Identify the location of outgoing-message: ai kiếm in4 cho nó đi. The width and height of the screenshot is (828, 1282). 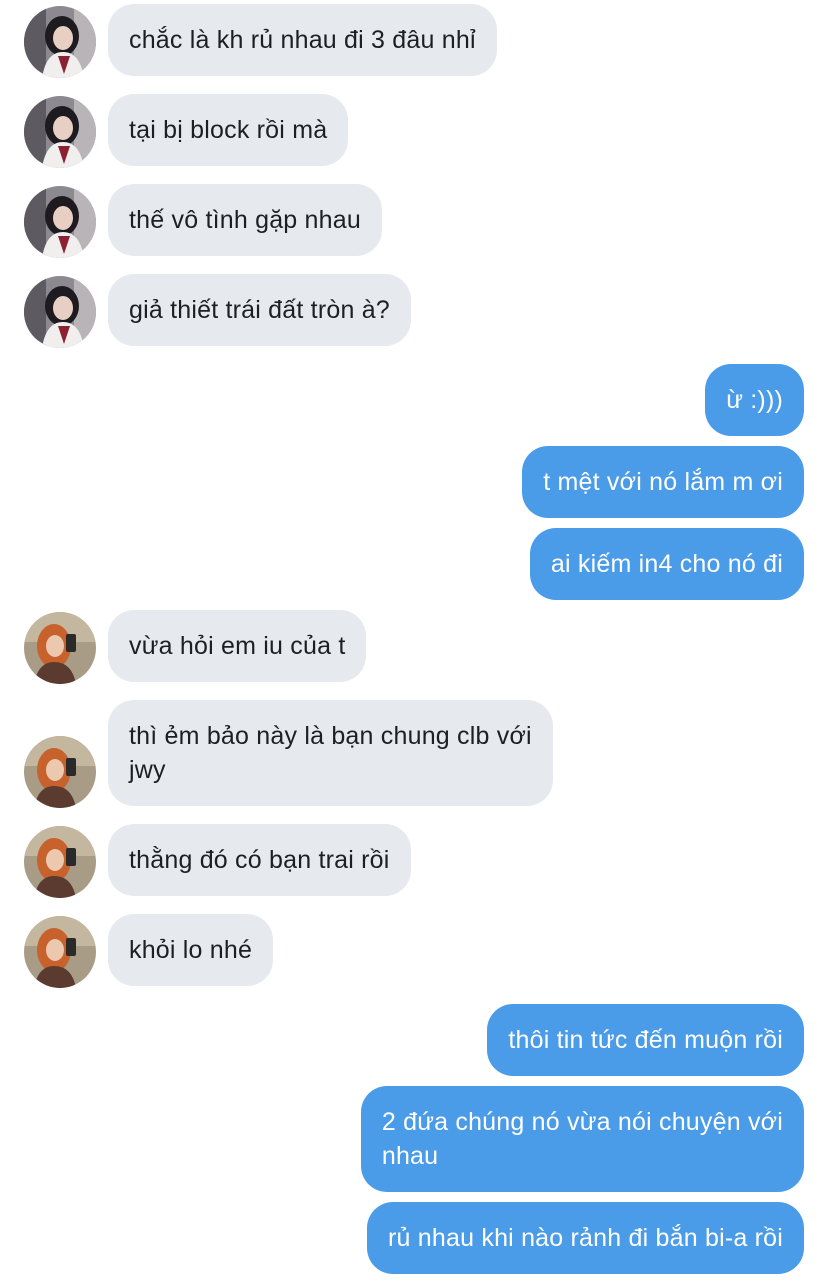
(666, 564).